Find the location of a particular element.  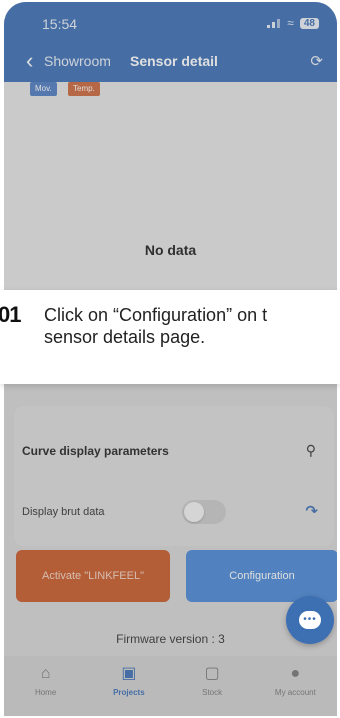

tab-account: ● My account is located at coordinates (295, 680).